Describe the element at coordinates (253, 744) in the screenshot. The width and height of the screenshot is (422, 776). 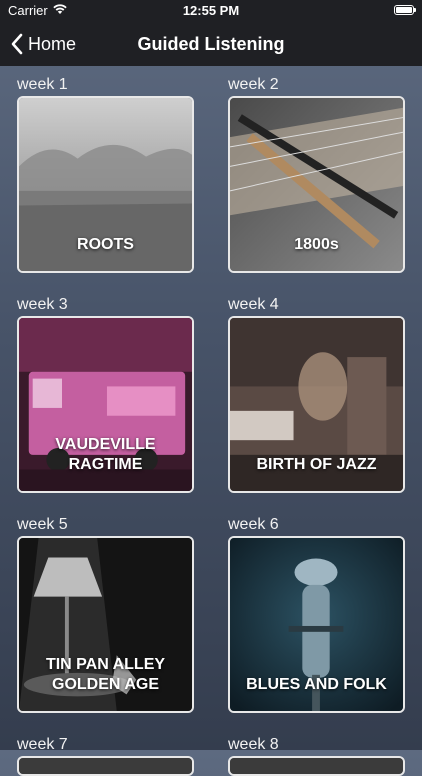
I see `week-label: week 8` at that location.